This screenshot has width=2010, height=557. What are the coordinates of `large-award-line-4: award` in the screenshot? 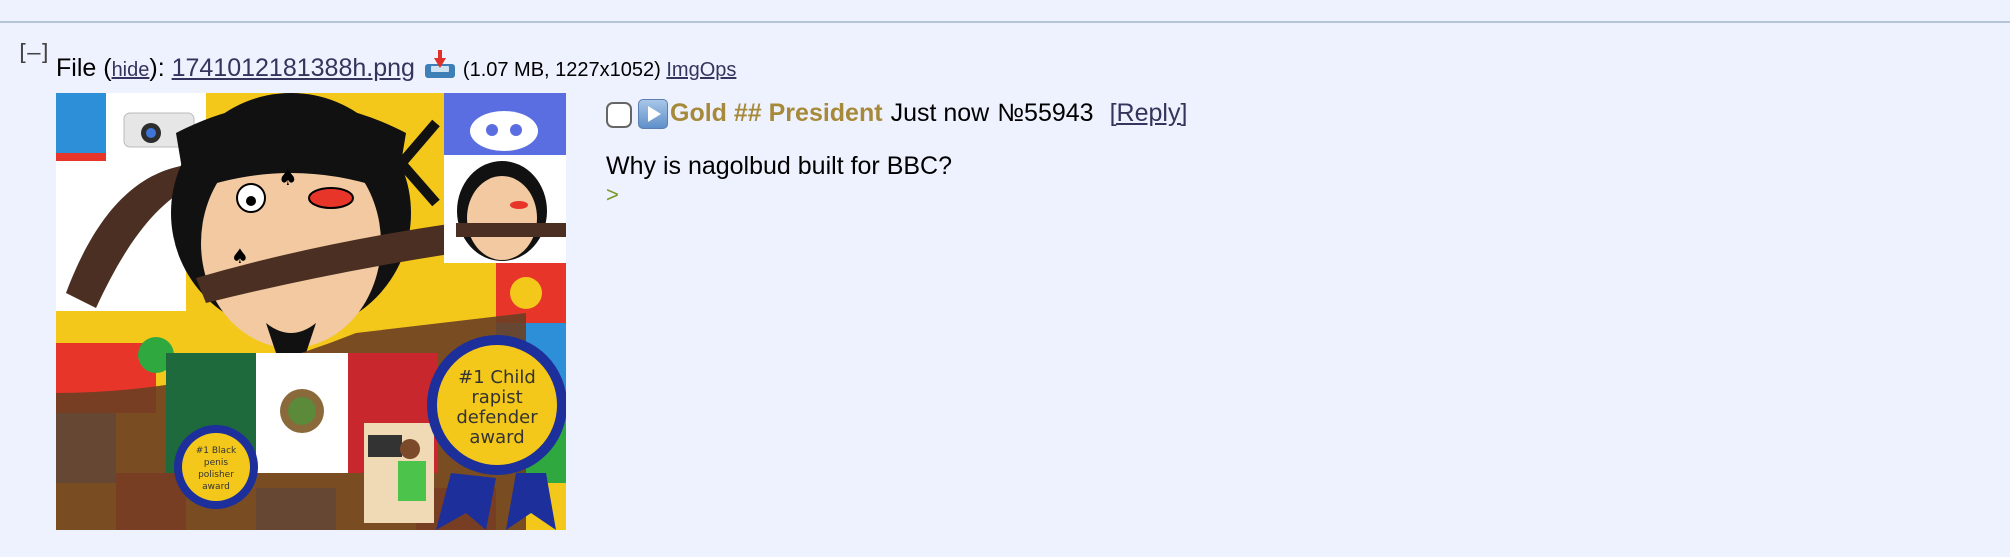 It's located at (496, 437).